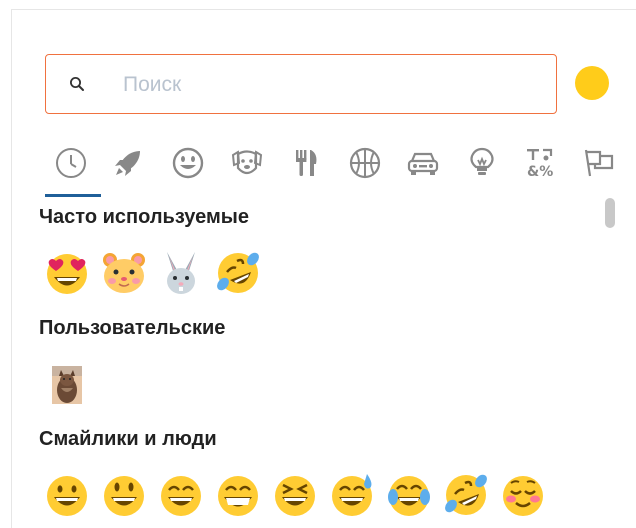 The height and width of the screenshot is (528, 636). What do you see at coordinates (238, 495) in the screenshot?
I see `grin-emoji` at bounding box center [238, 495].